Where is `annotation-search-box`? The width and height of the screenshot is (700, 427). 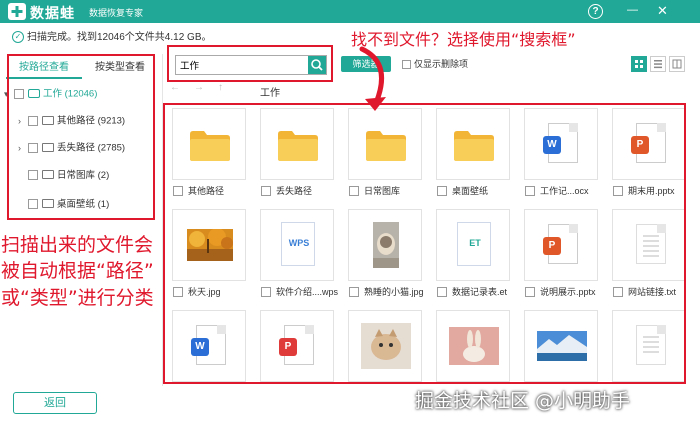
annotation-search-box is located at coordinates (250, 63).